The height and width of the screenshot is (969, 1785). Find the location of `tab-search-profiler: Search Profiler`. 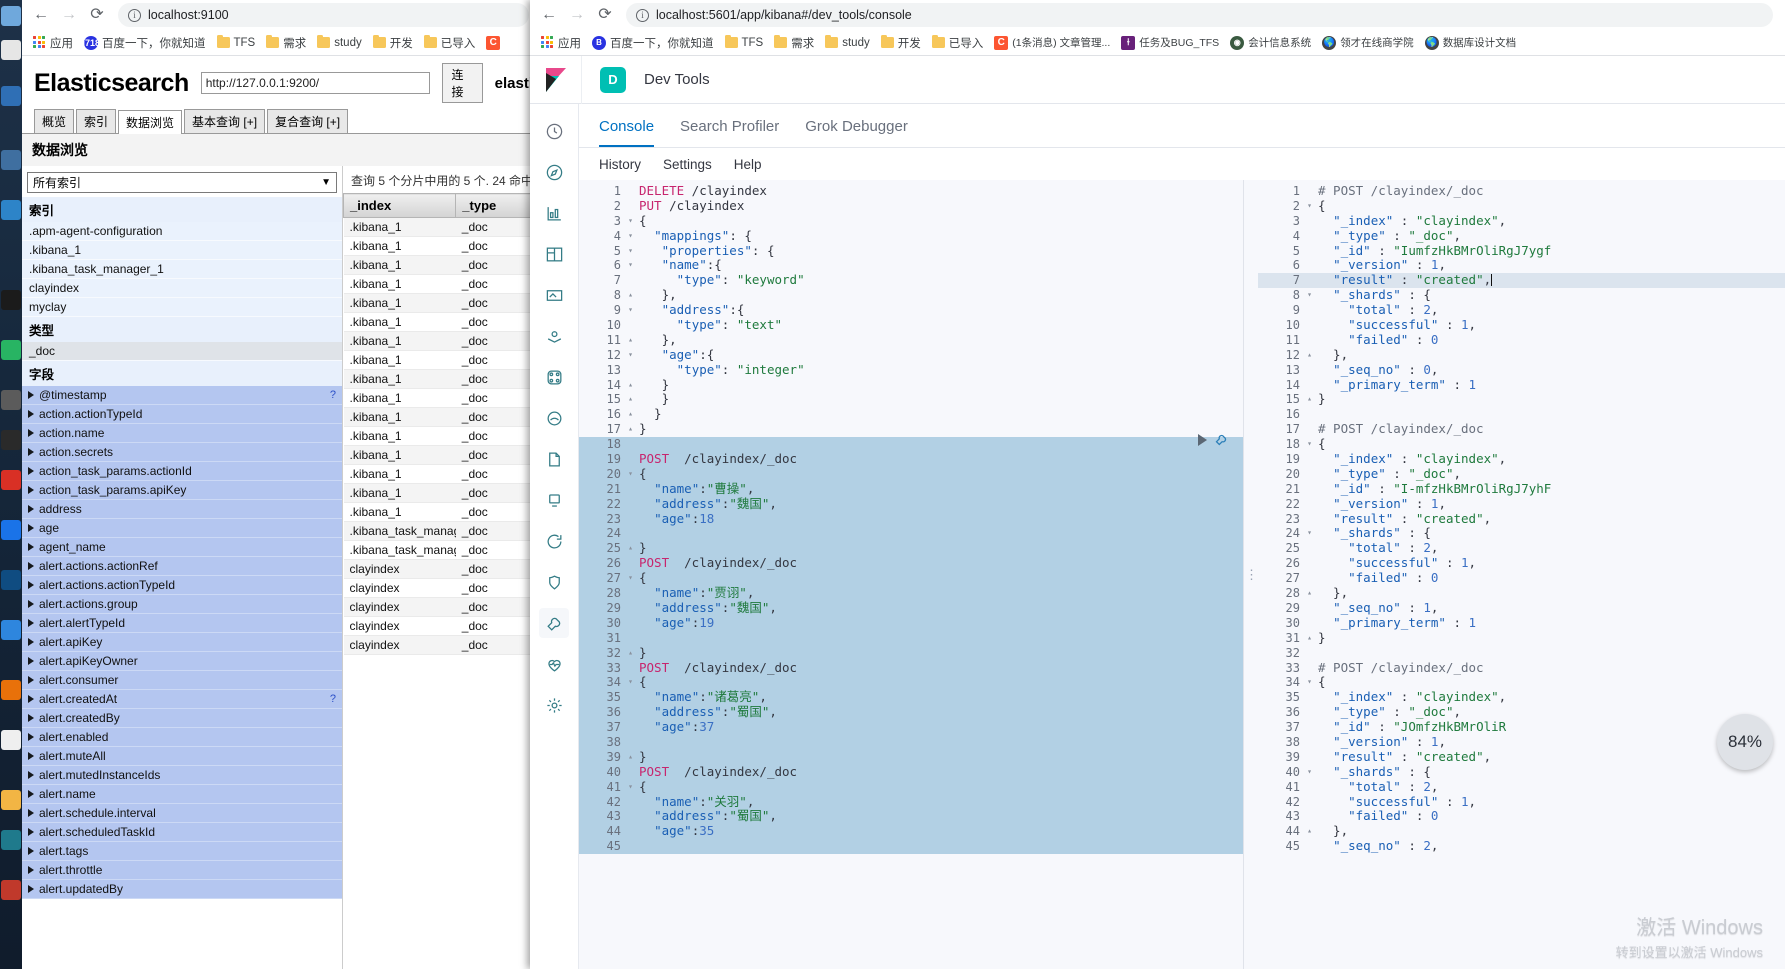

tab-search-profiler: Search Profiler is located at coordinates (729, 132).